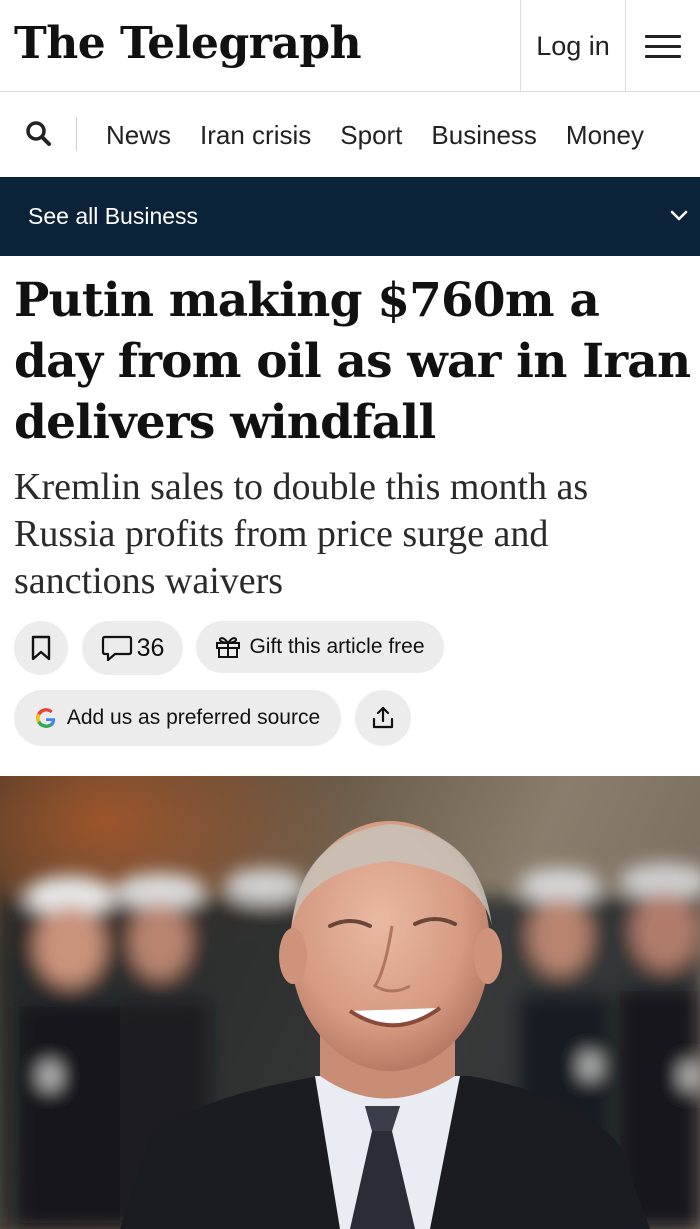  I want to click on google-g-icon, so click(45, 718).